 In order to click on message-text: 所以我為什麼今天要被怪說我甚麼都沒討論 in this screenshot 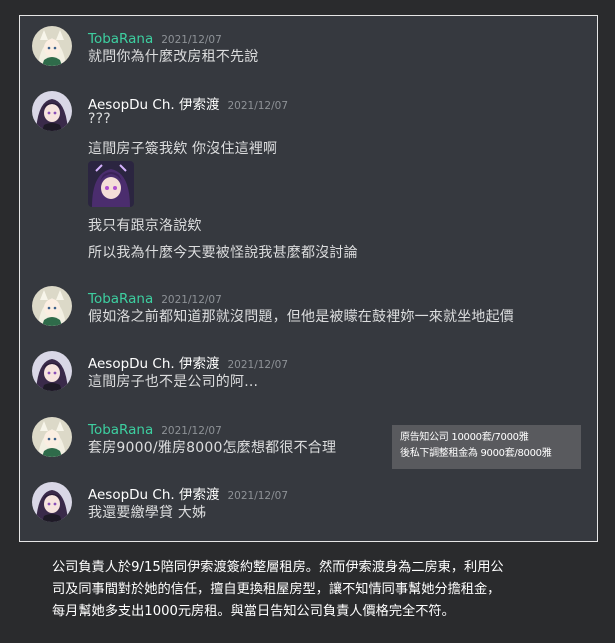, I will do `click(223, 253)`.